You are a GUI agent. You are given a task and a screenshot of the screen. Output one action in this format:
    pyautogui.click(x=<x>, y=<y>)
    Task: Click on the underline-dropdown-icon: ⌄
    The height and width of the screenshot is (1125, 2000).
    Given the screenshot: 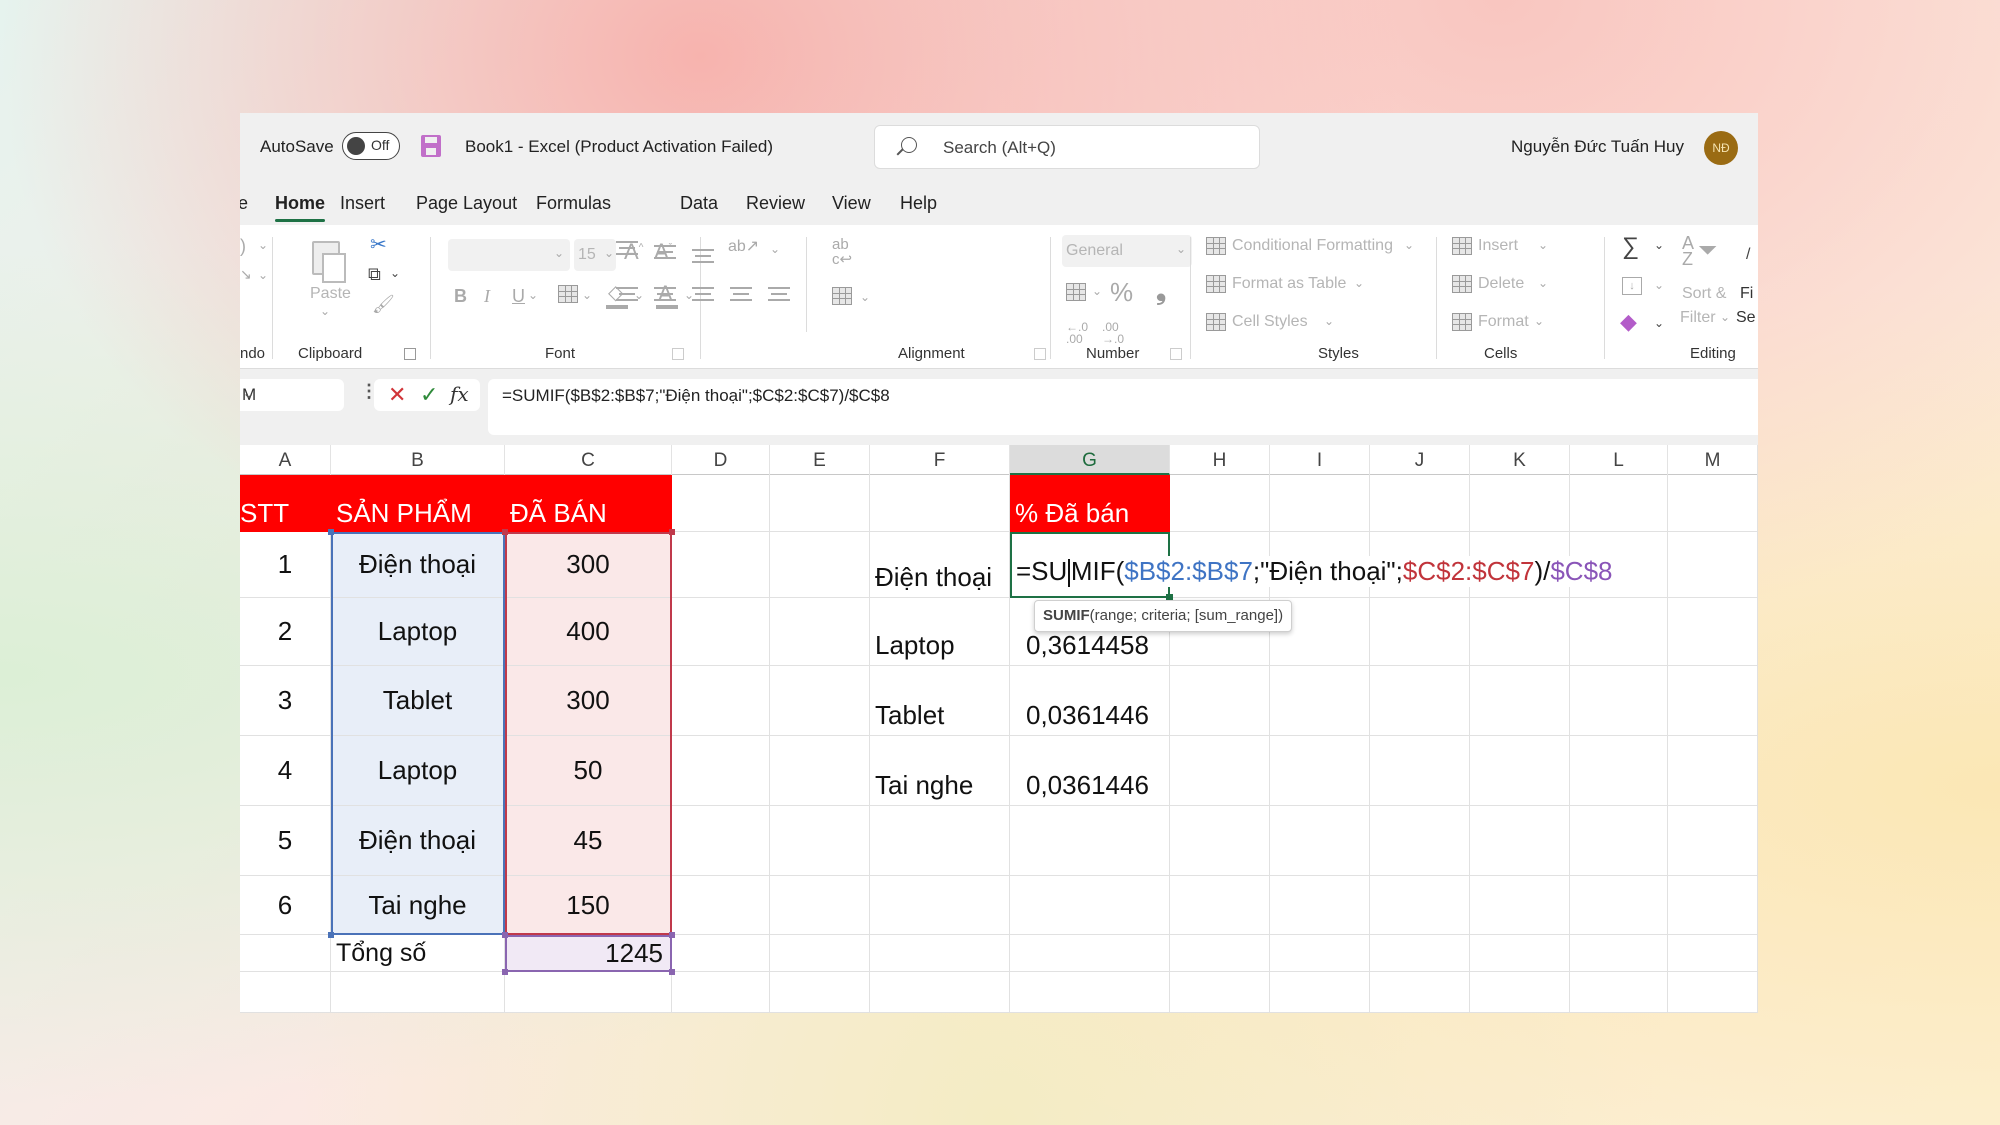 What is the action you would take?
    pyautogui.click(x=533, y=295)
    